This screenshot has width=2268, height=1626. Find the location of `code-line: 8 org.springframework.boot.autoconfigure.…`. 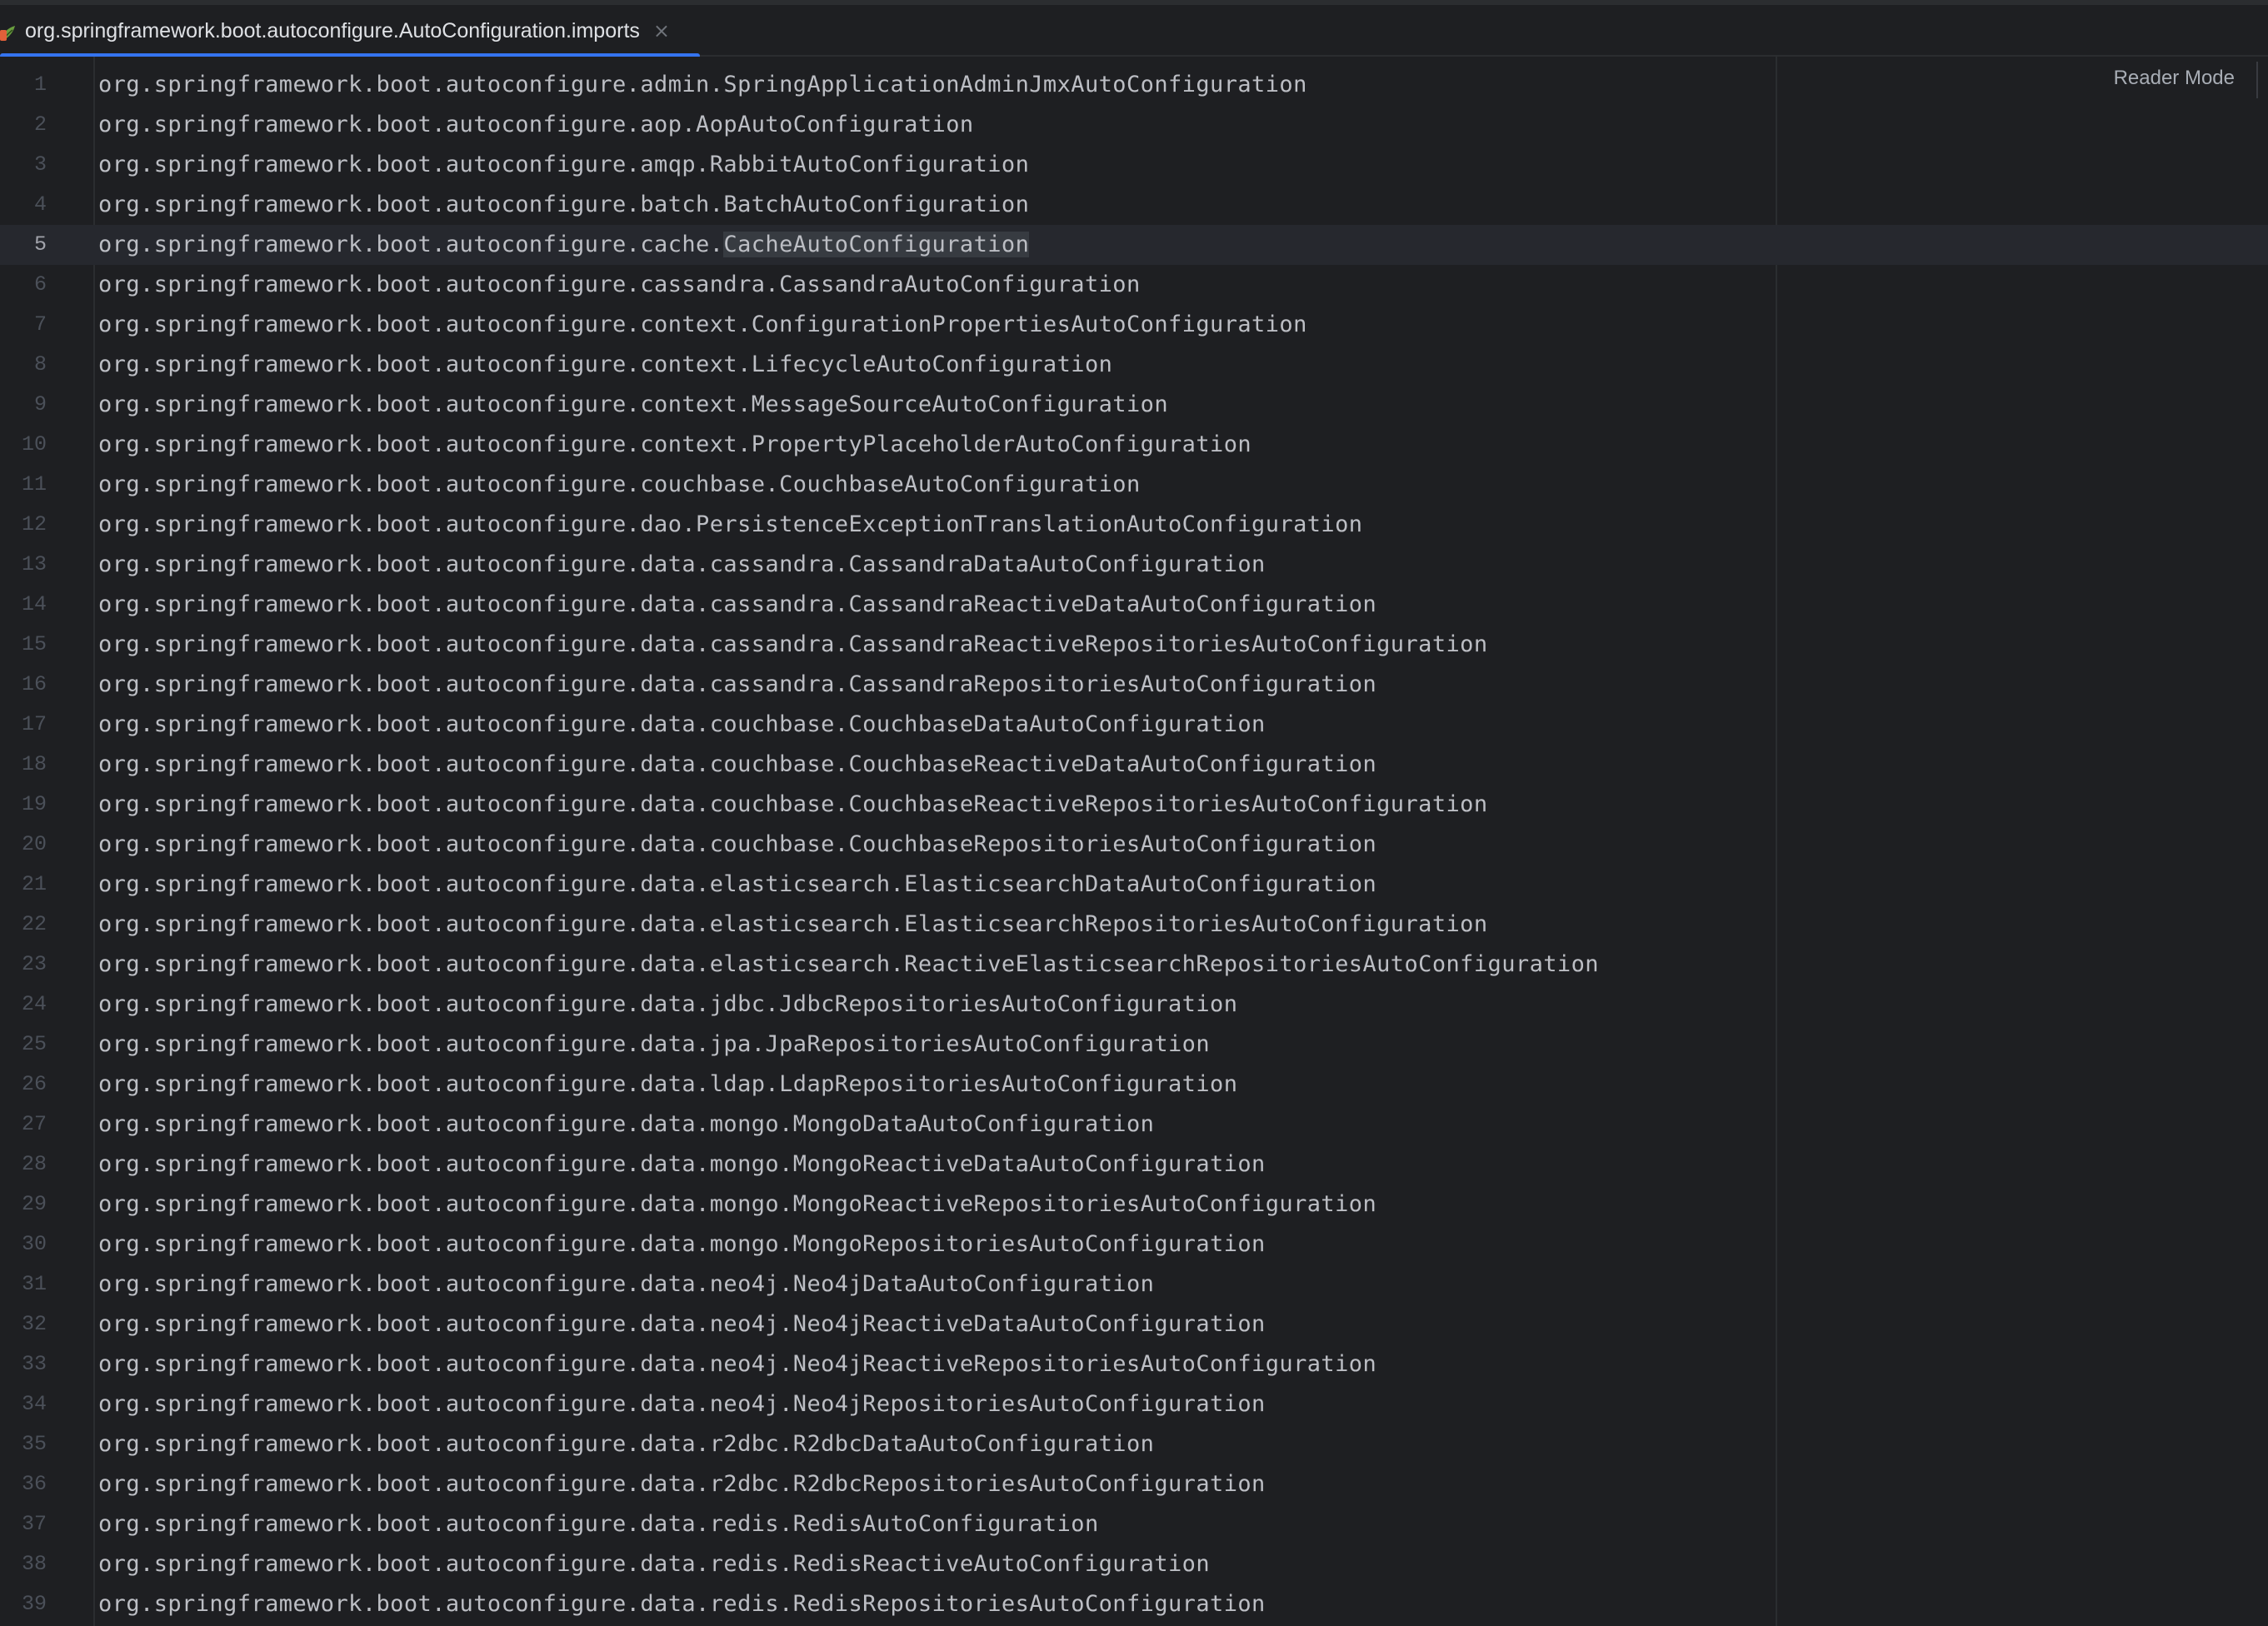

code-line: 8 org.springframework.boot.autoconfigure.… is located at coordinates (1134, 365).